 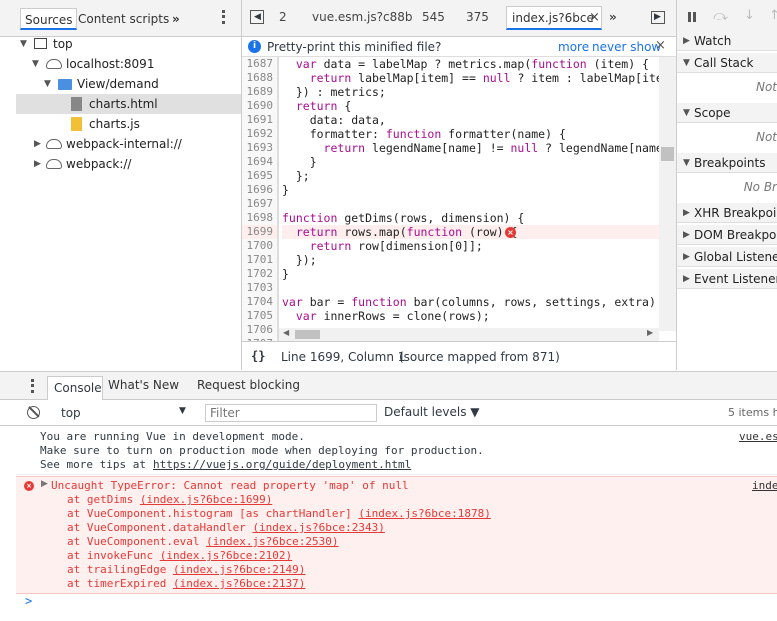 I want to click on kebab-menu-icon, so click(x=223, y=17).